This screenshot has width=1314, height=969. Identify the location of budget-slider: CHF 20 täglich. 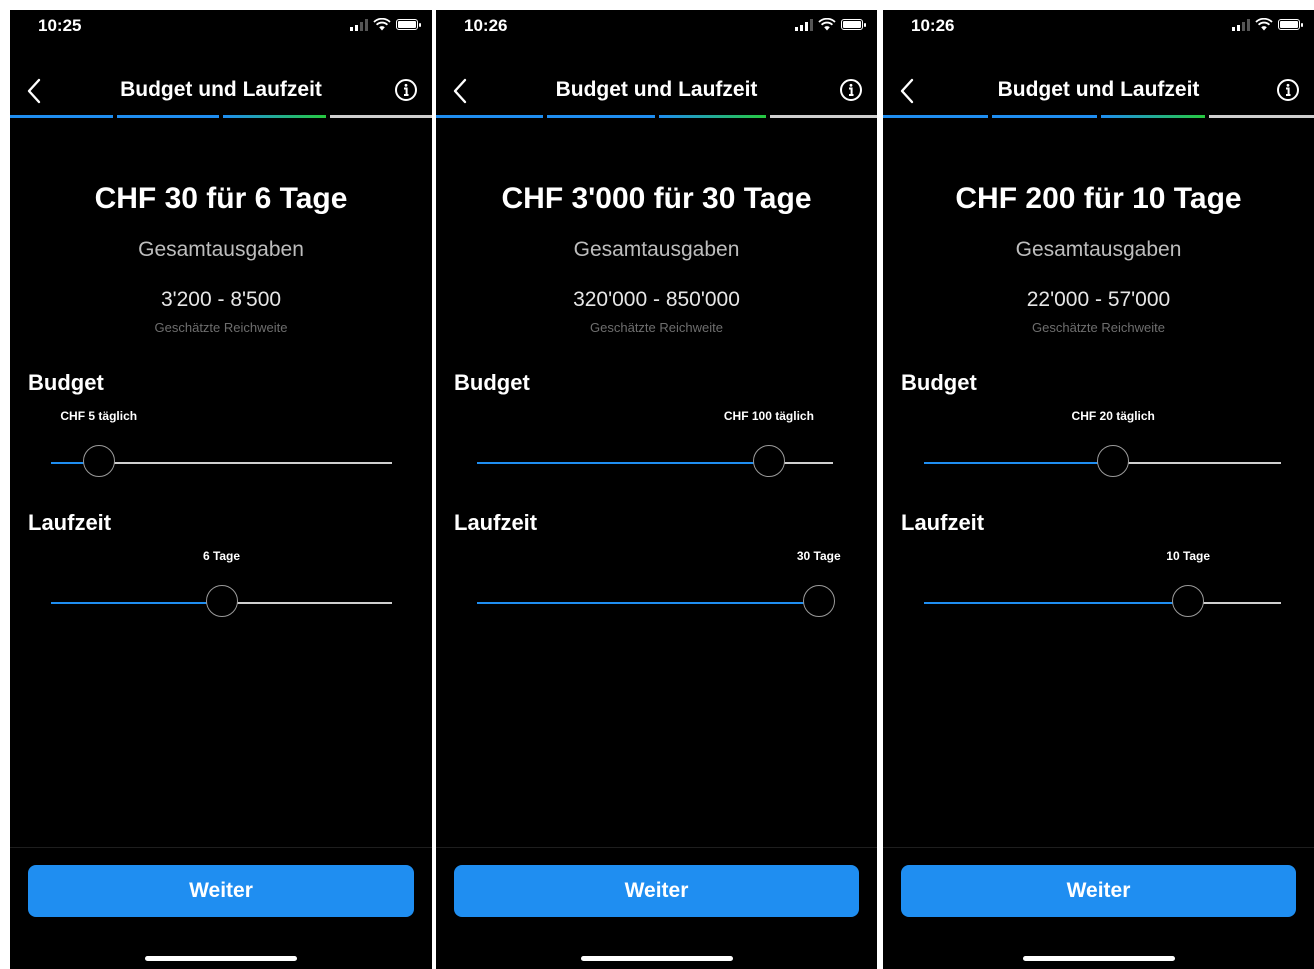
(1102, 445).